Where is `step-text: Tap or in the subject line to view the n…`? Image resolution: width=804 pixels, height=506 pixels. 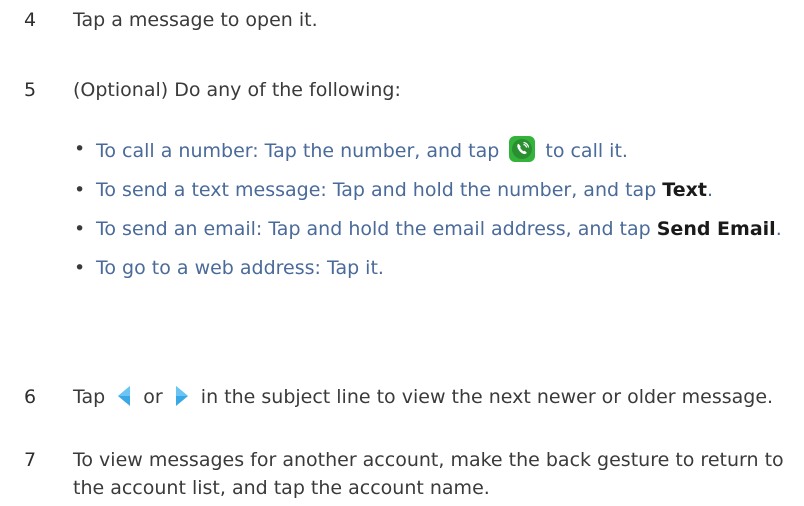
step-text: Tap or in the subject line to view the n… is located at coordinates (433, 397).